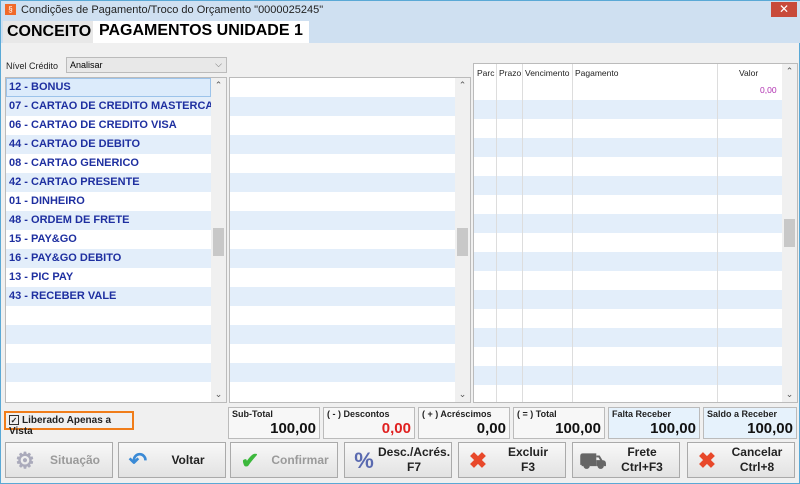  I want to click on liberado-apenas-a-vista-checkbox: ✓ Liberado Apenas a Vista, so click(69, 424).